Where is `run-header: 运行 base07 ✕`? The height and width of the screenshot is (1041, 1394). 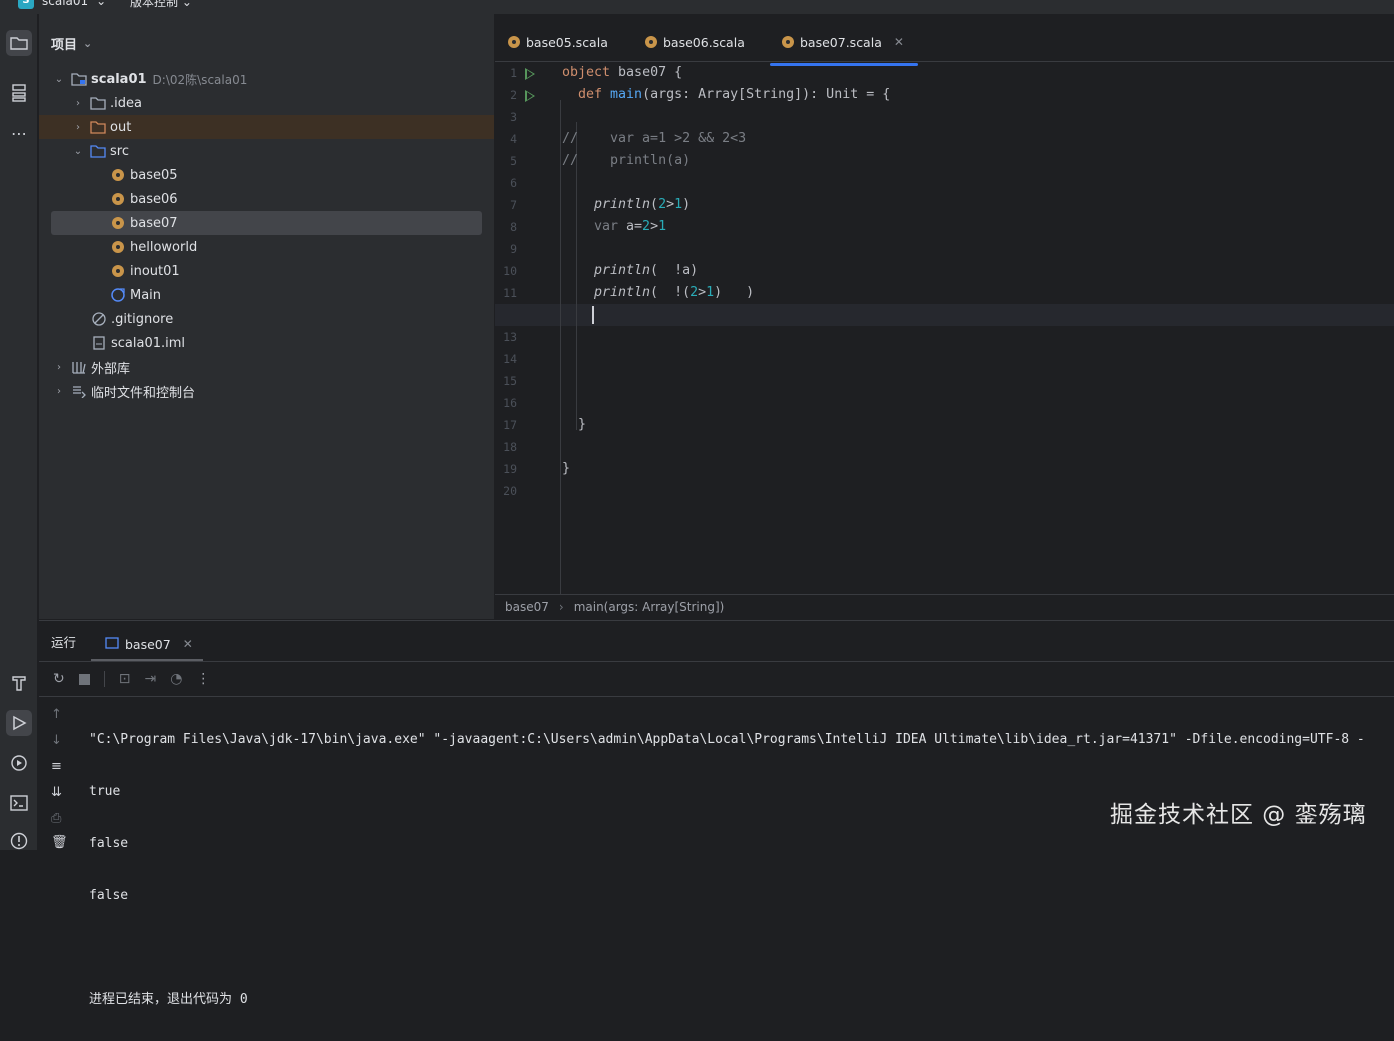
run-header: 运行 base07 ✕ is located at coordinates (716, 641).